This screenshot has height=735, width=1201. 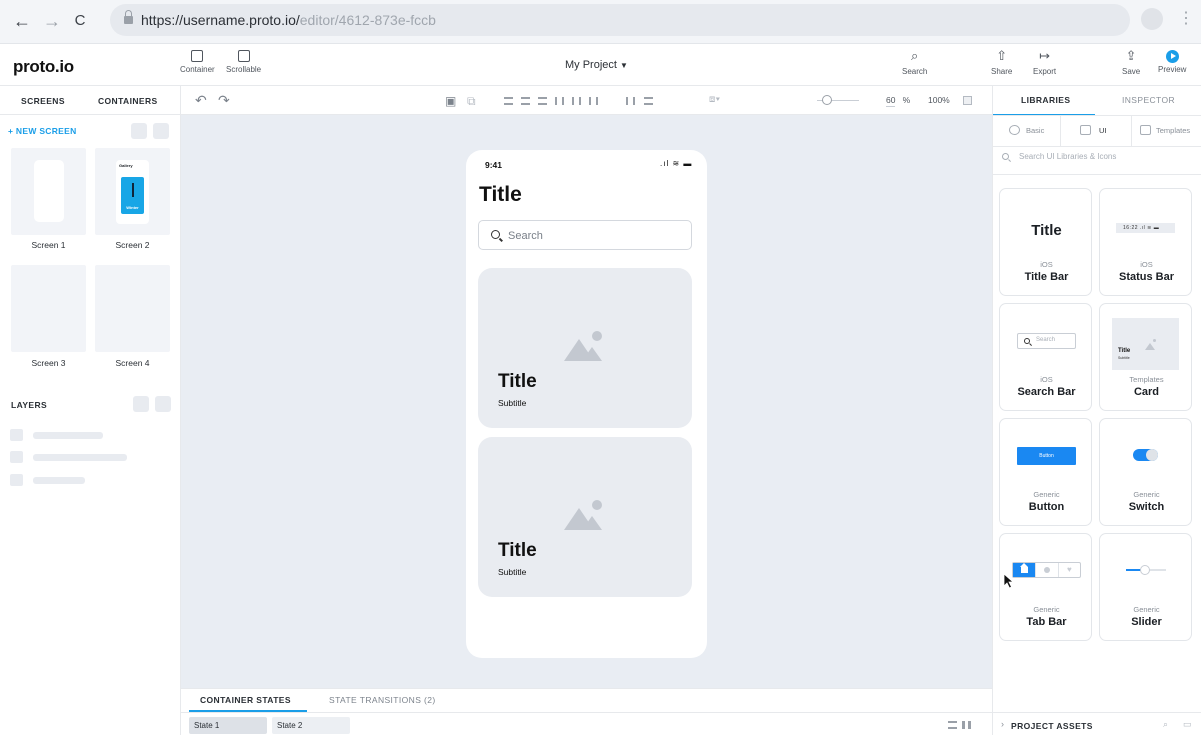 What do you see at coordinates (1046, 392) in the screenshot?
I see `tile-name: Search Bar` at bounding box center [1046, 392].